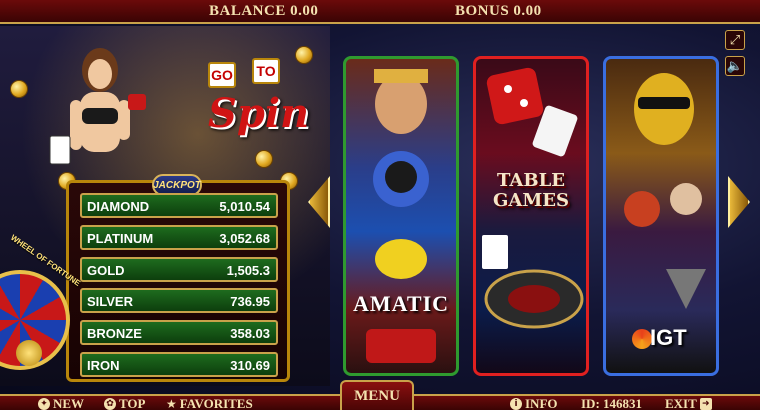 This screenshot has height=410, width=760. I want to click on fullscreen-icon: ⤢, so click(735, 40).